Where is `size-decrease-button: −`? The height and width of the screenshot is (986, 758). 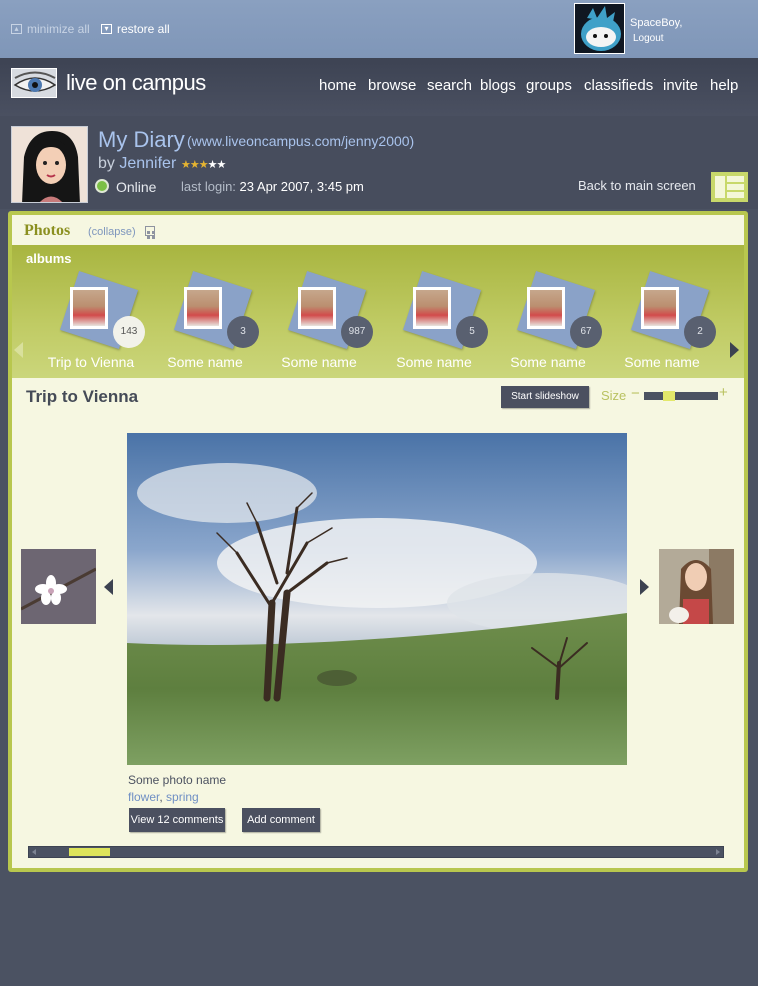
size-decrease-button: − is located at coordinates (635, 393).